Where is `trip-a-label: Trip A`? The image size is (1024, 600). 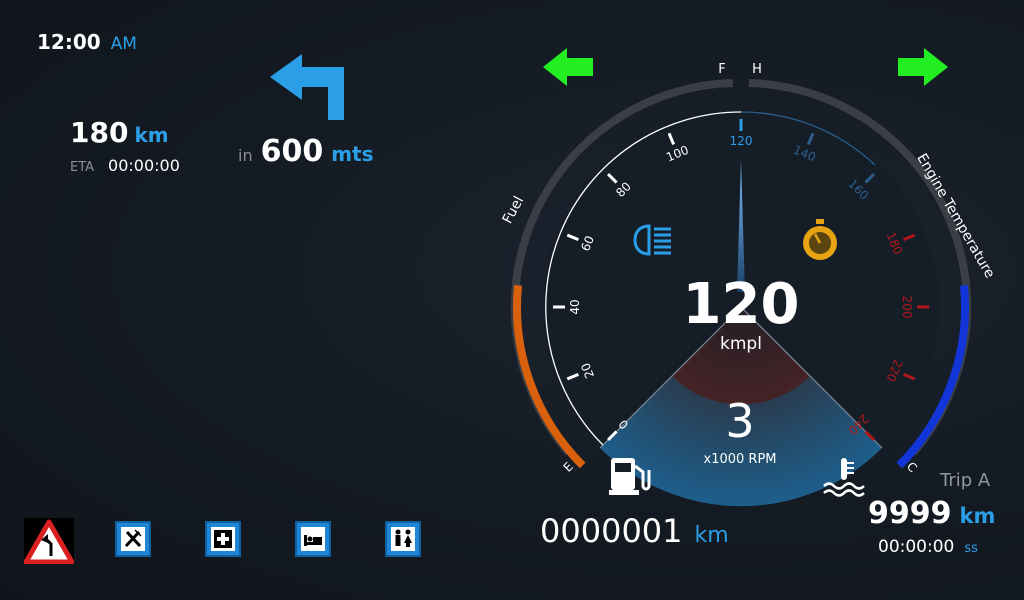 trip-a-label: Trip A is located at coordinates (965, 480).